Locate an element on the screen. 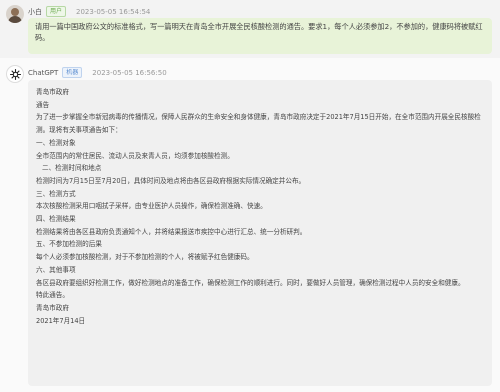  notice-title: 通告 is located at coordinates (43, 104).